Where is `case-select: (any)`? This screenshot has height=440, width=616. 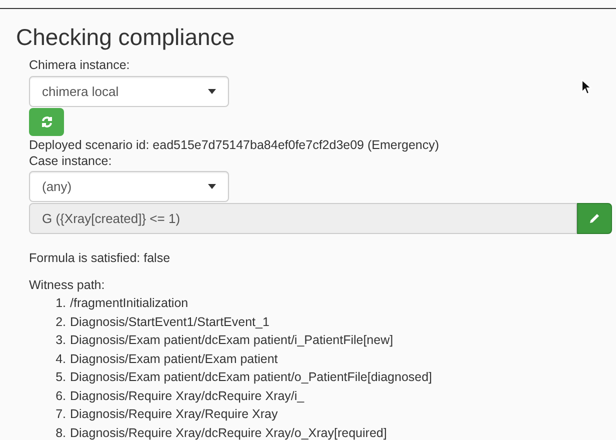
case-select: (any) is located at coordinates (129, 186).